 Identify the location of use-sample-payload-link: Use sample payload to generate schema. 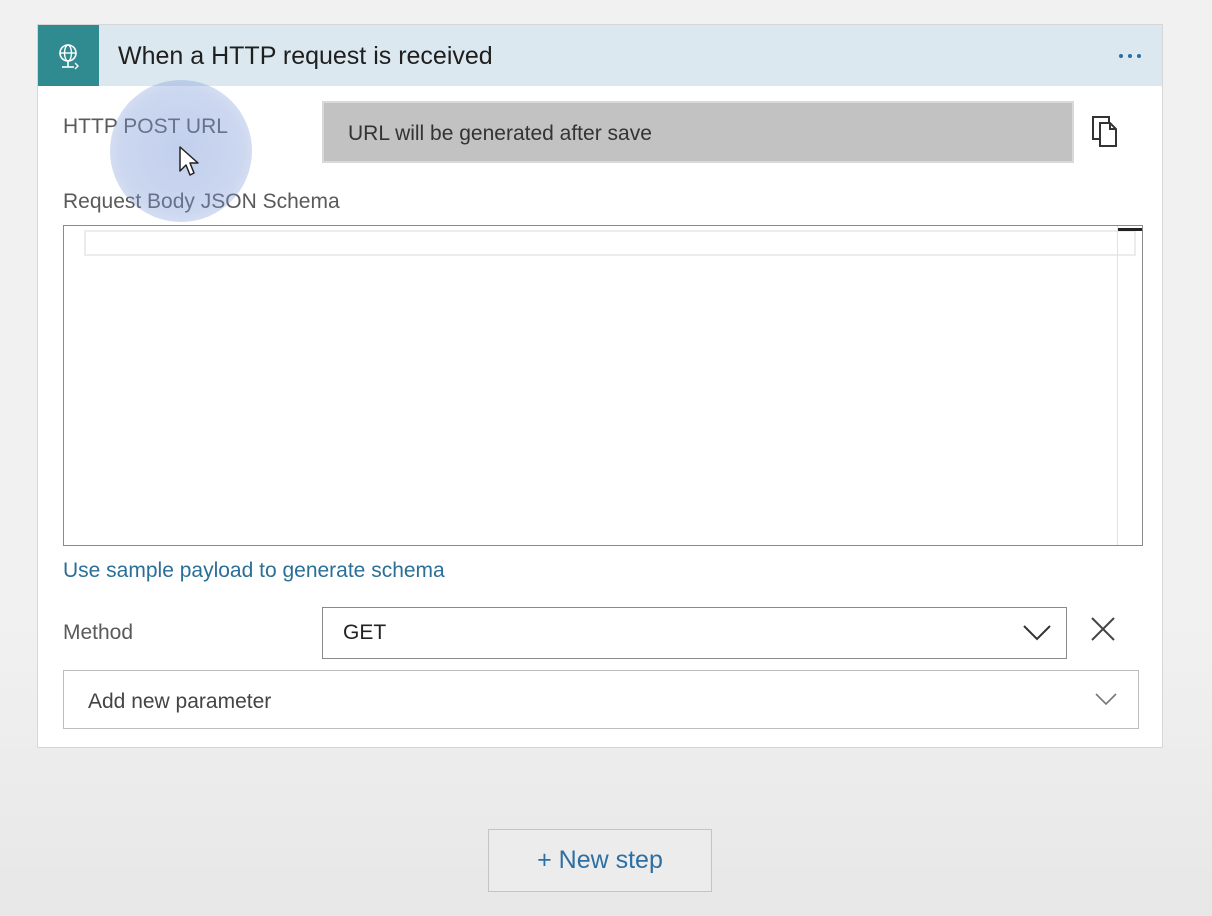
(254, 571).